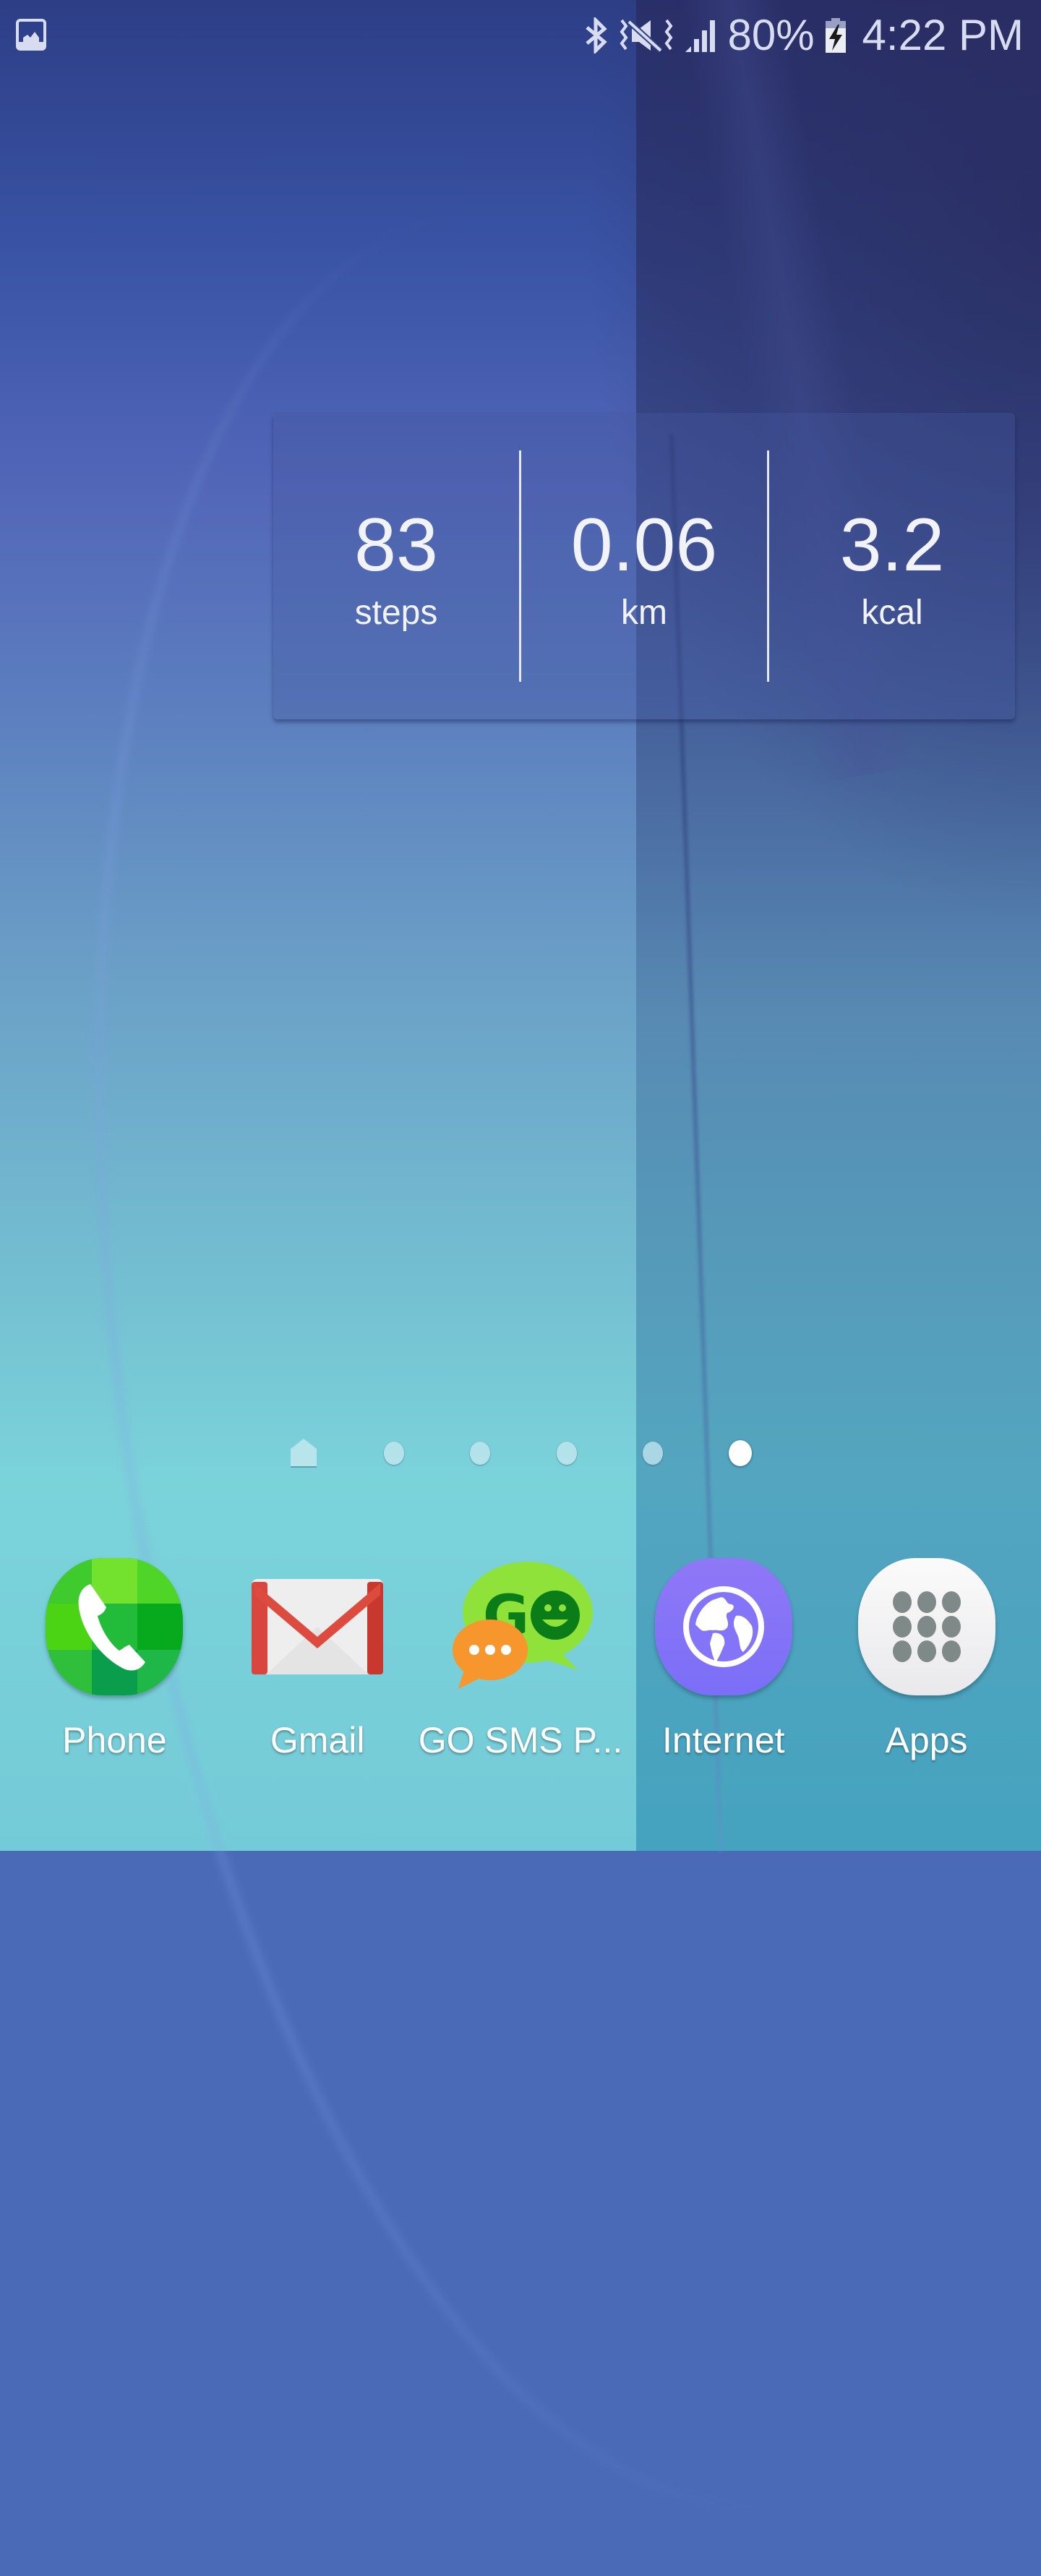  What do you see at coordinates (926, 1740) in the screenshot?
I see `app-label: Apps` at bounding box center [926, 1740].